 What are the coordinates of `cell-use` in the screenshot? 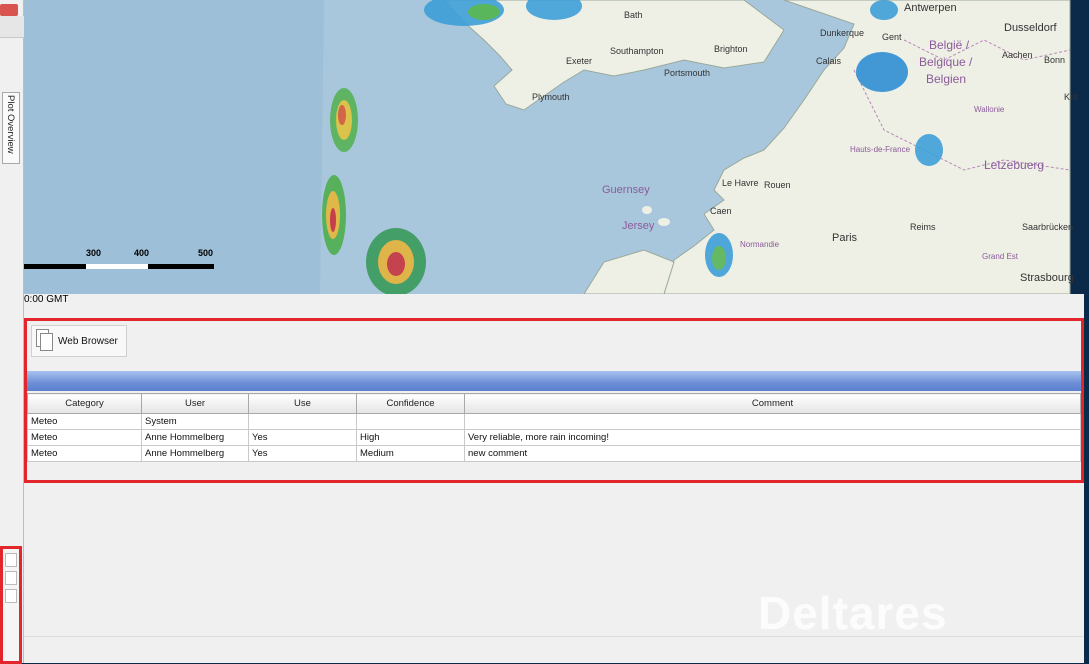 It's located at (302, 421).